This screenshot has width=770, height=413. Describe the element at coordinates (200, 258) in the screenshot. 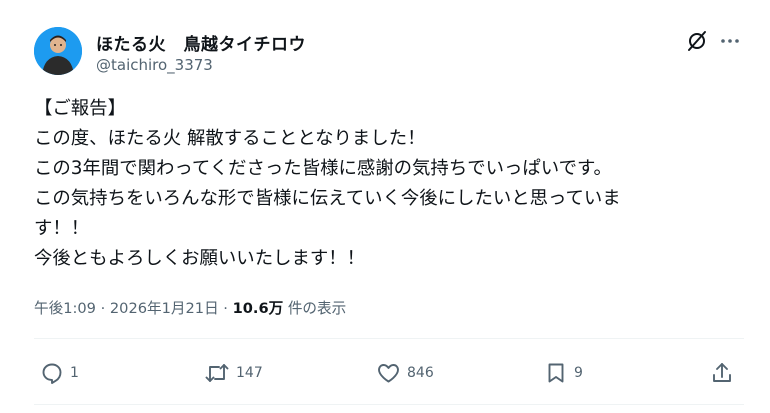

I see `post-line: 今後ともよろしくお願いいたします！！` at that location.